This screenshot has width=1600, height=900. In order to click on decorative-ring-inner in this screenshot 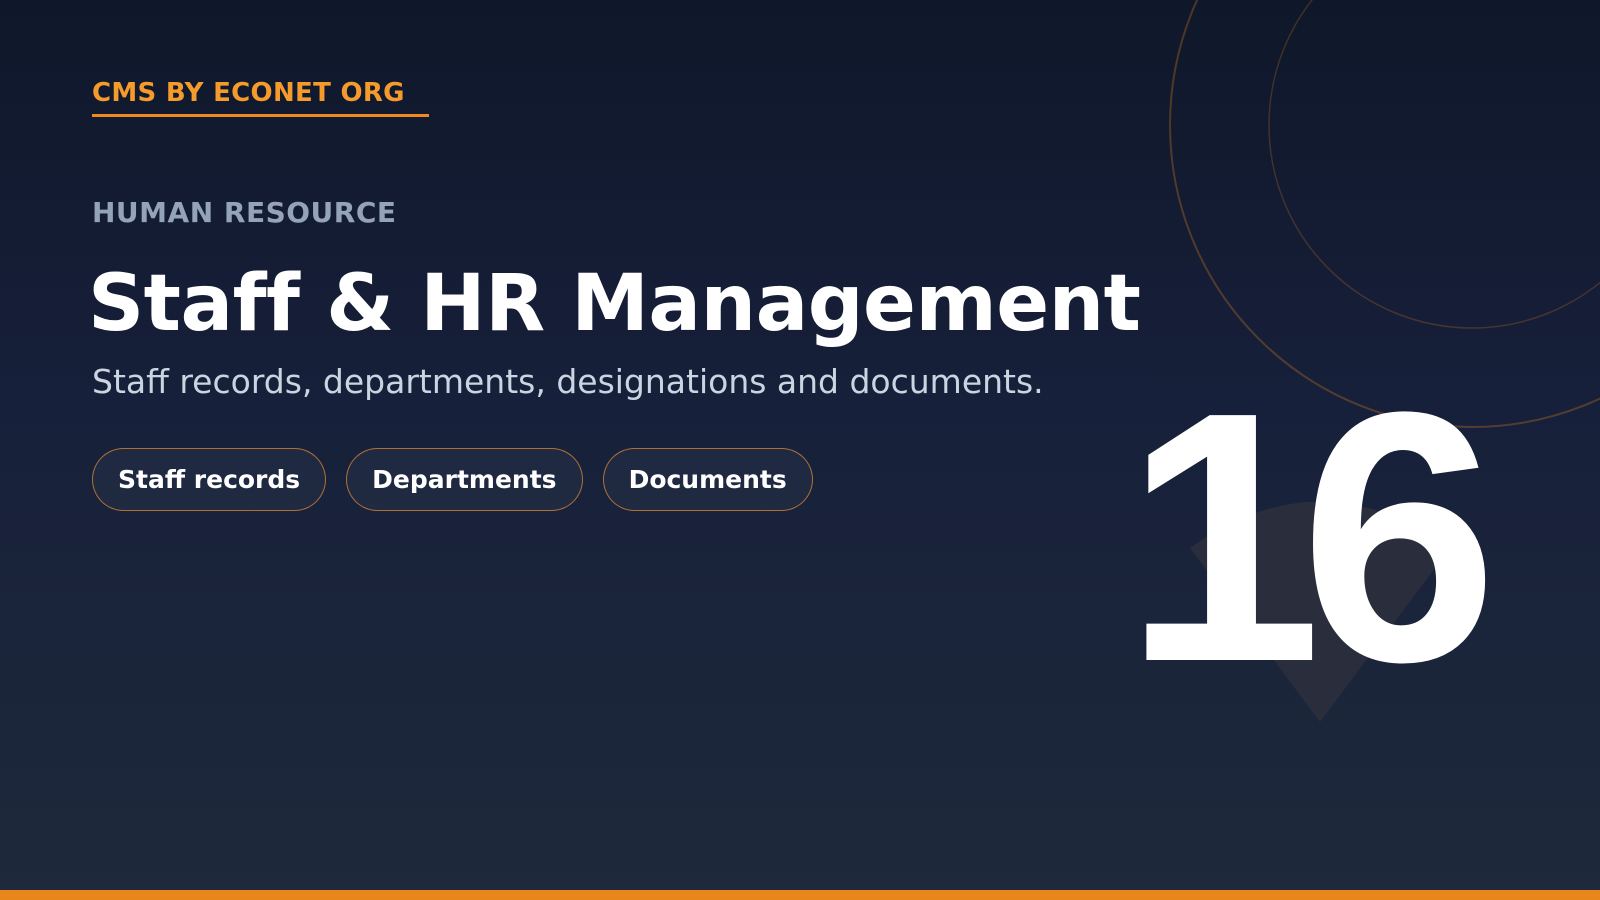, I will do `click(1434, 164)`.